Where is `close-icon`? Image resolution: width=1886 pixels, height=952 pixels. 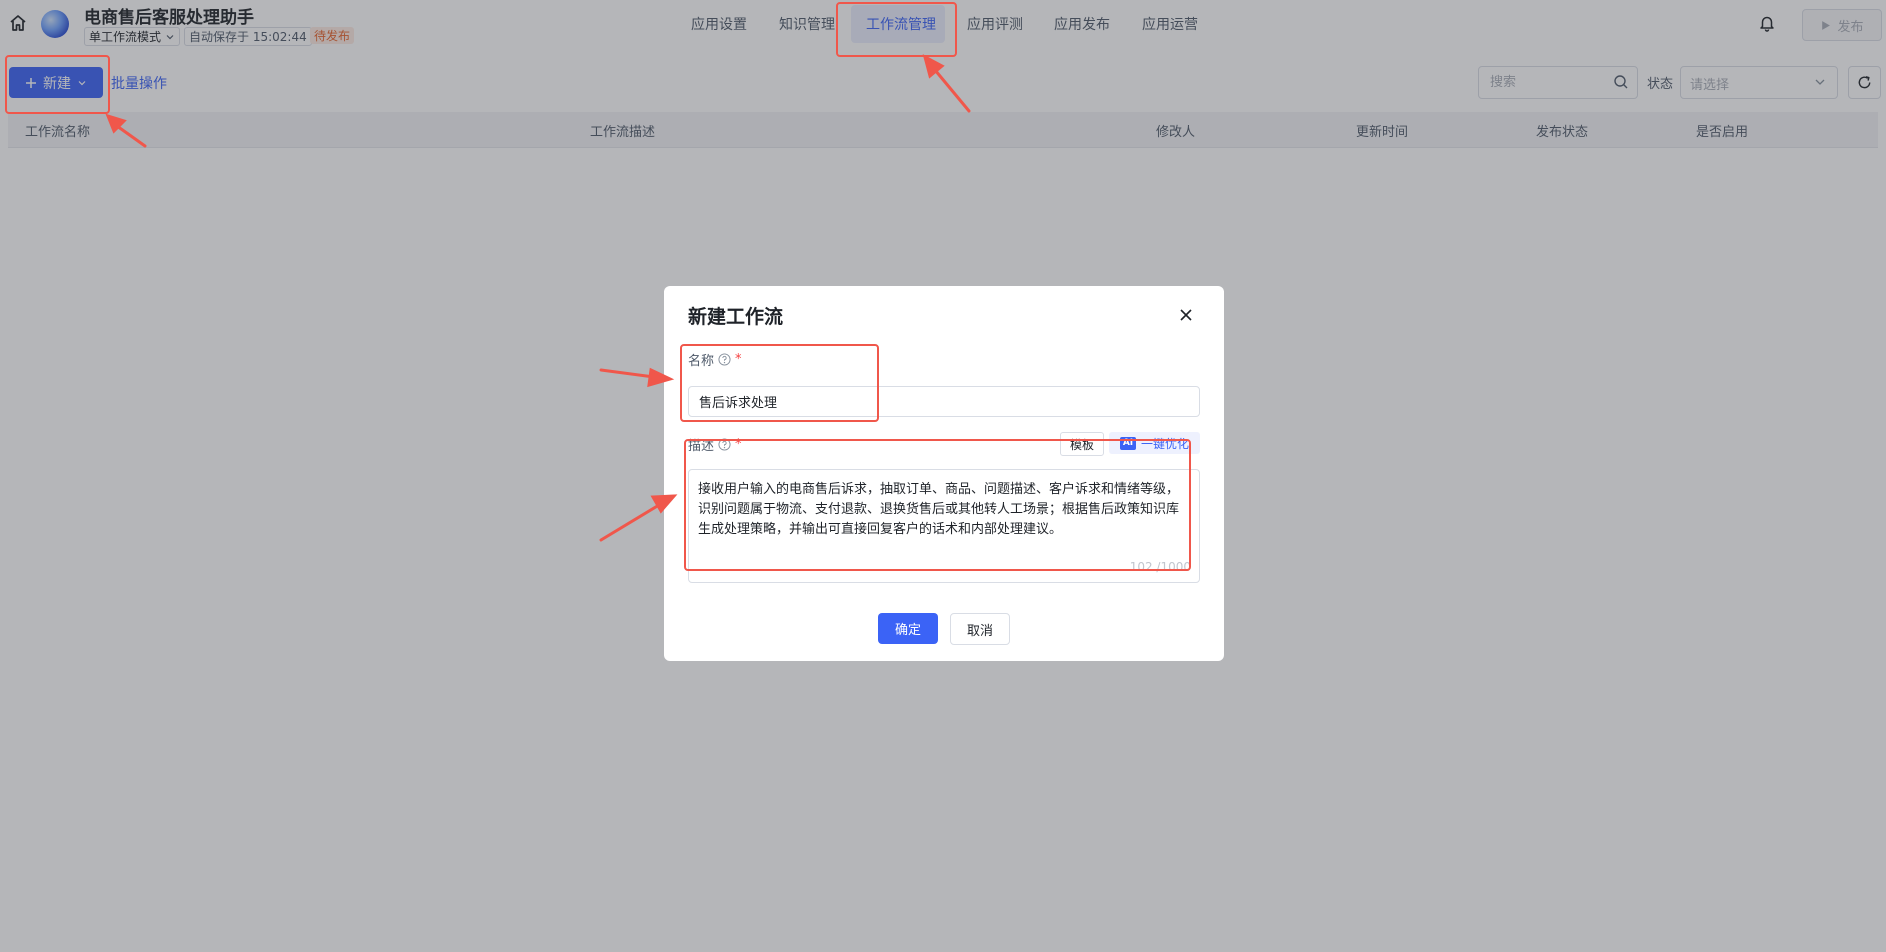 close-icon is located at coordinates (1186, 315).